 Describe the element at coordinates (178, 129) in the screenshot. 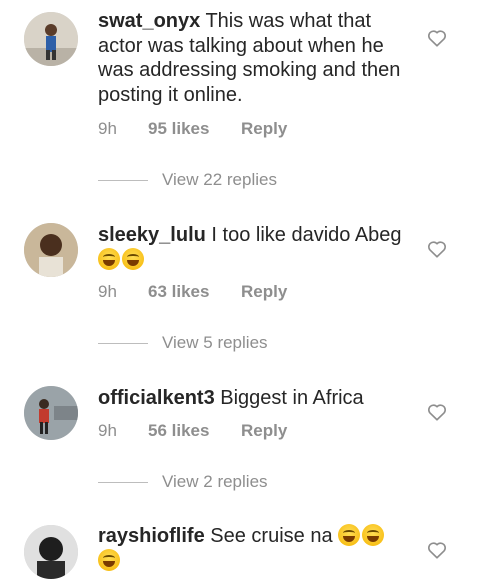

I see `comment-likes: 95 likes` at that location.